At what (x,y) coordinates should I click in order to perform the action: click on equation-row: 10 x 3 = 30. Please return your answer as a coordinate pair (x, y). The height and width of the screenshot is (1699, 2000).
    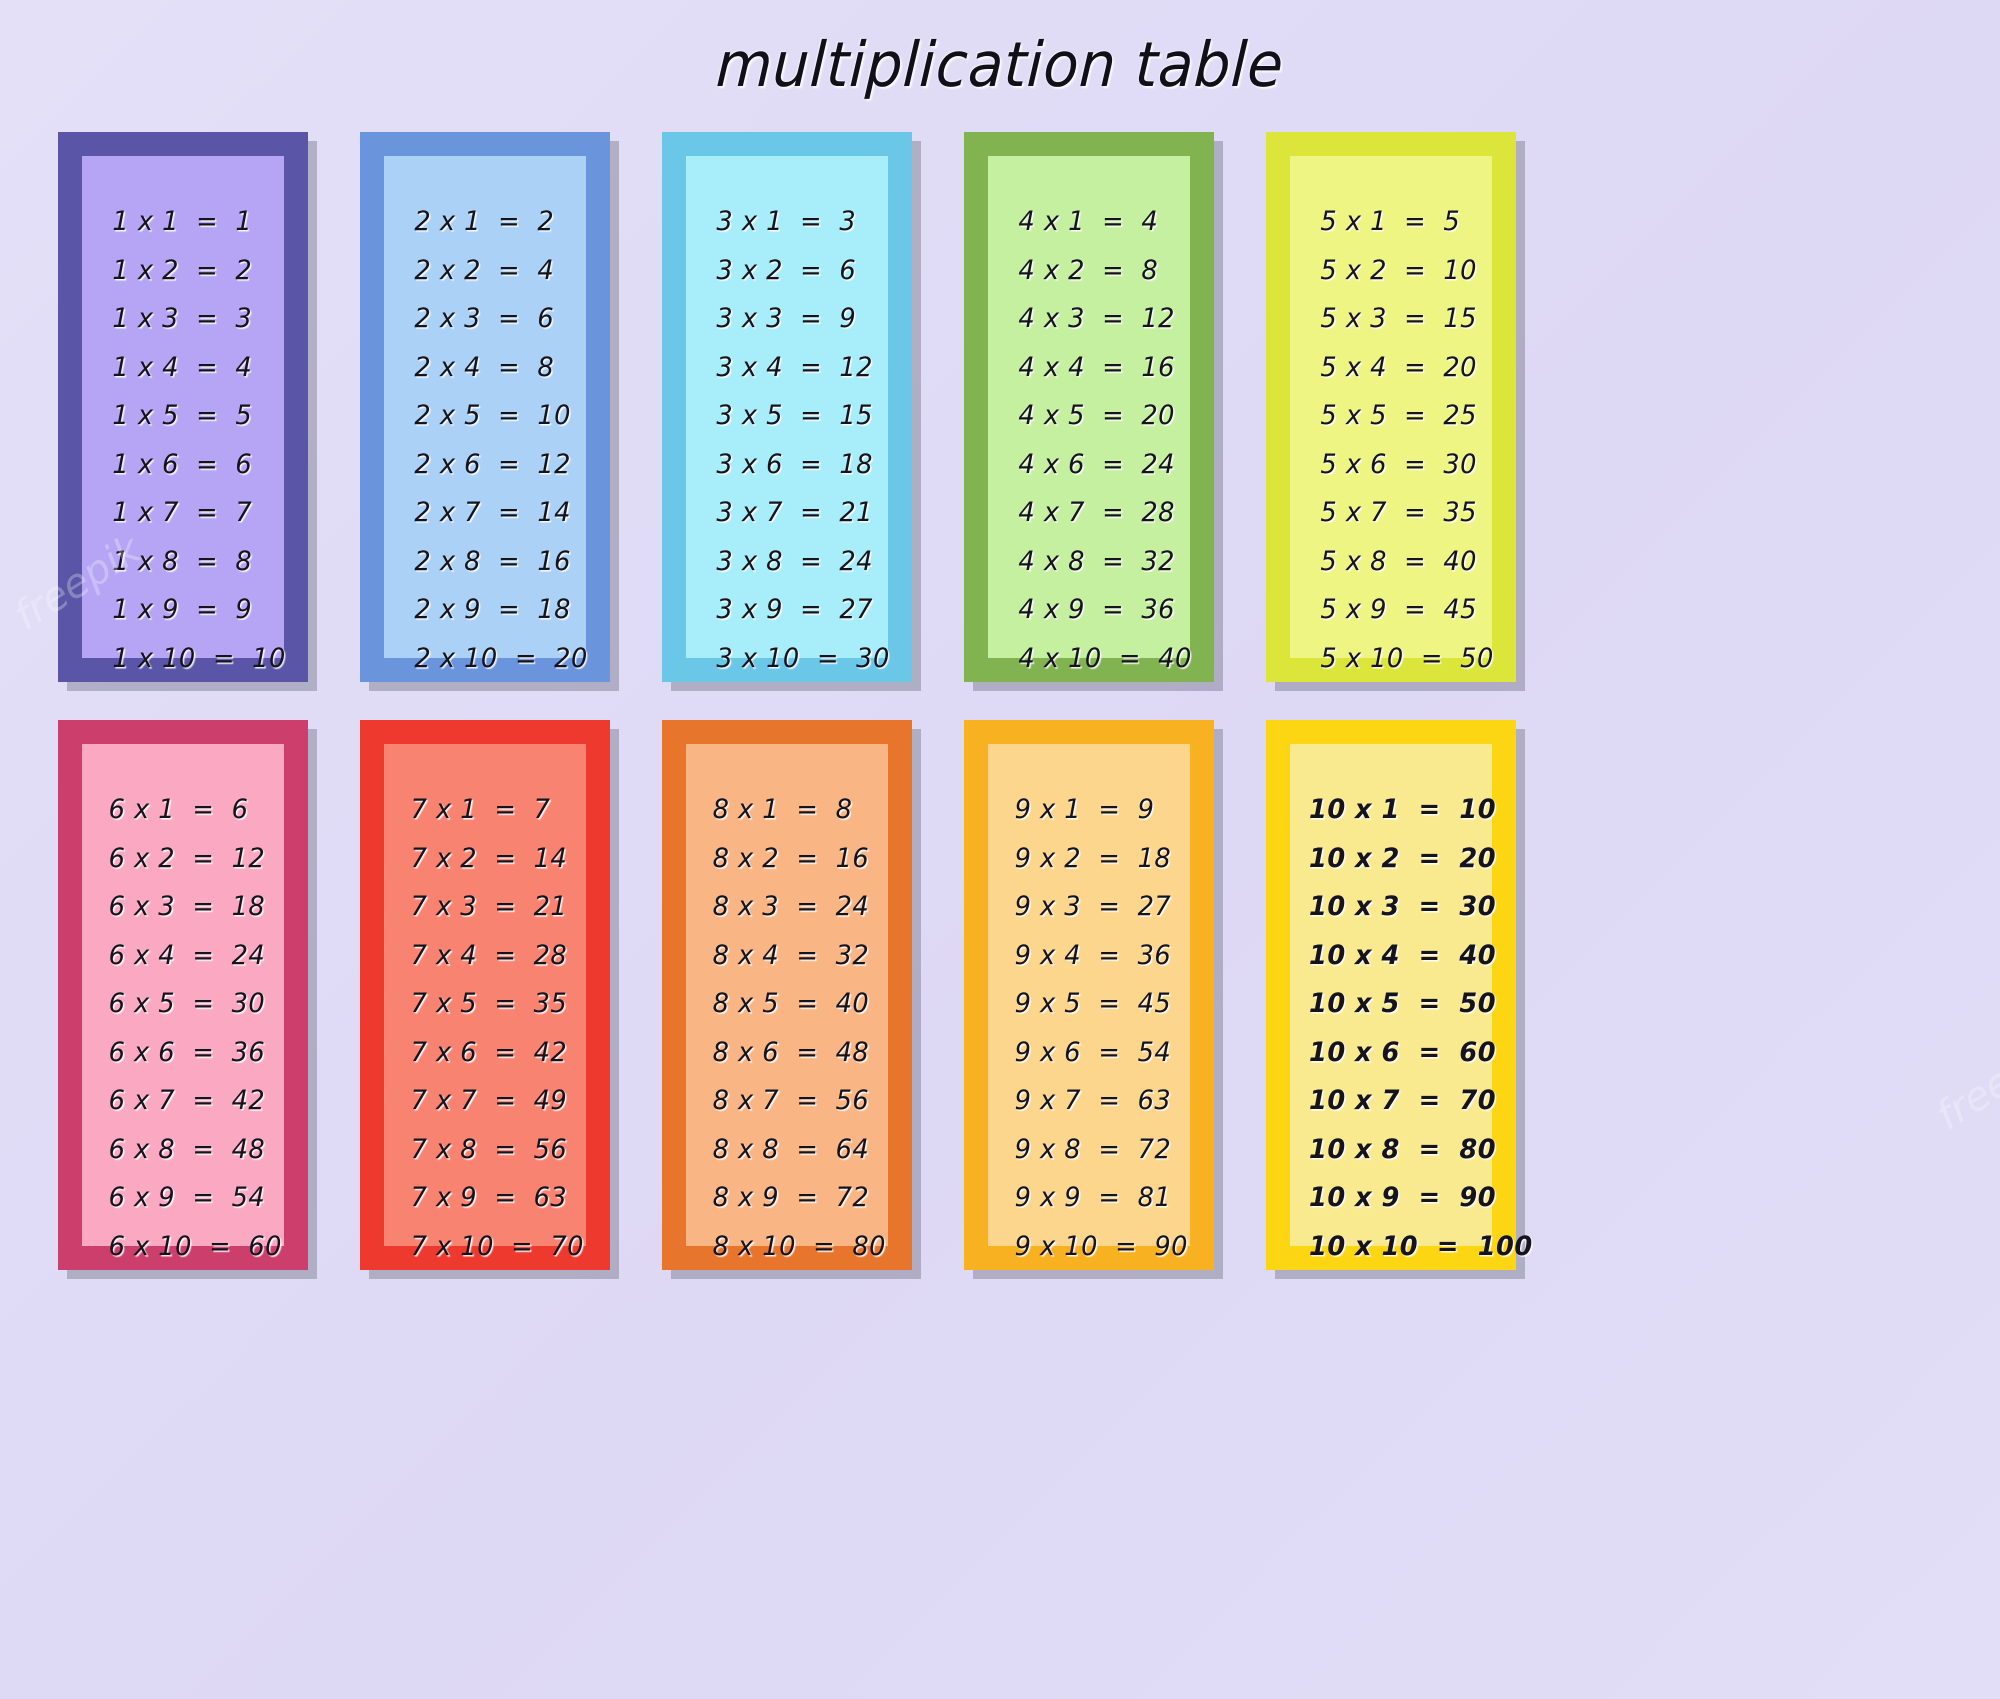
    Looking at the image, I should click on (1403, 906).